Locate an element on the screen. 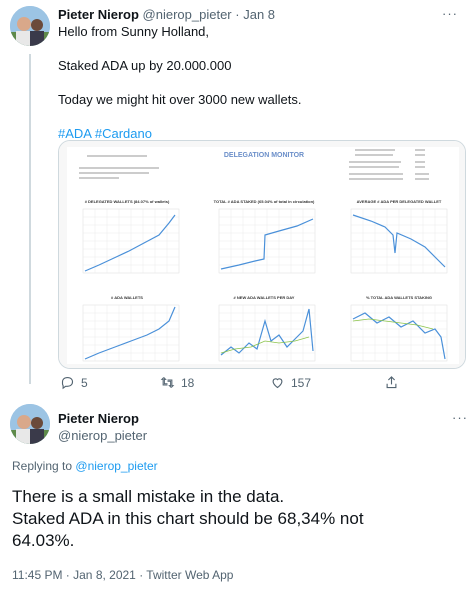 This screenshot has height=589, width=476. thread-connector-line is located at coordinates (30, 219).